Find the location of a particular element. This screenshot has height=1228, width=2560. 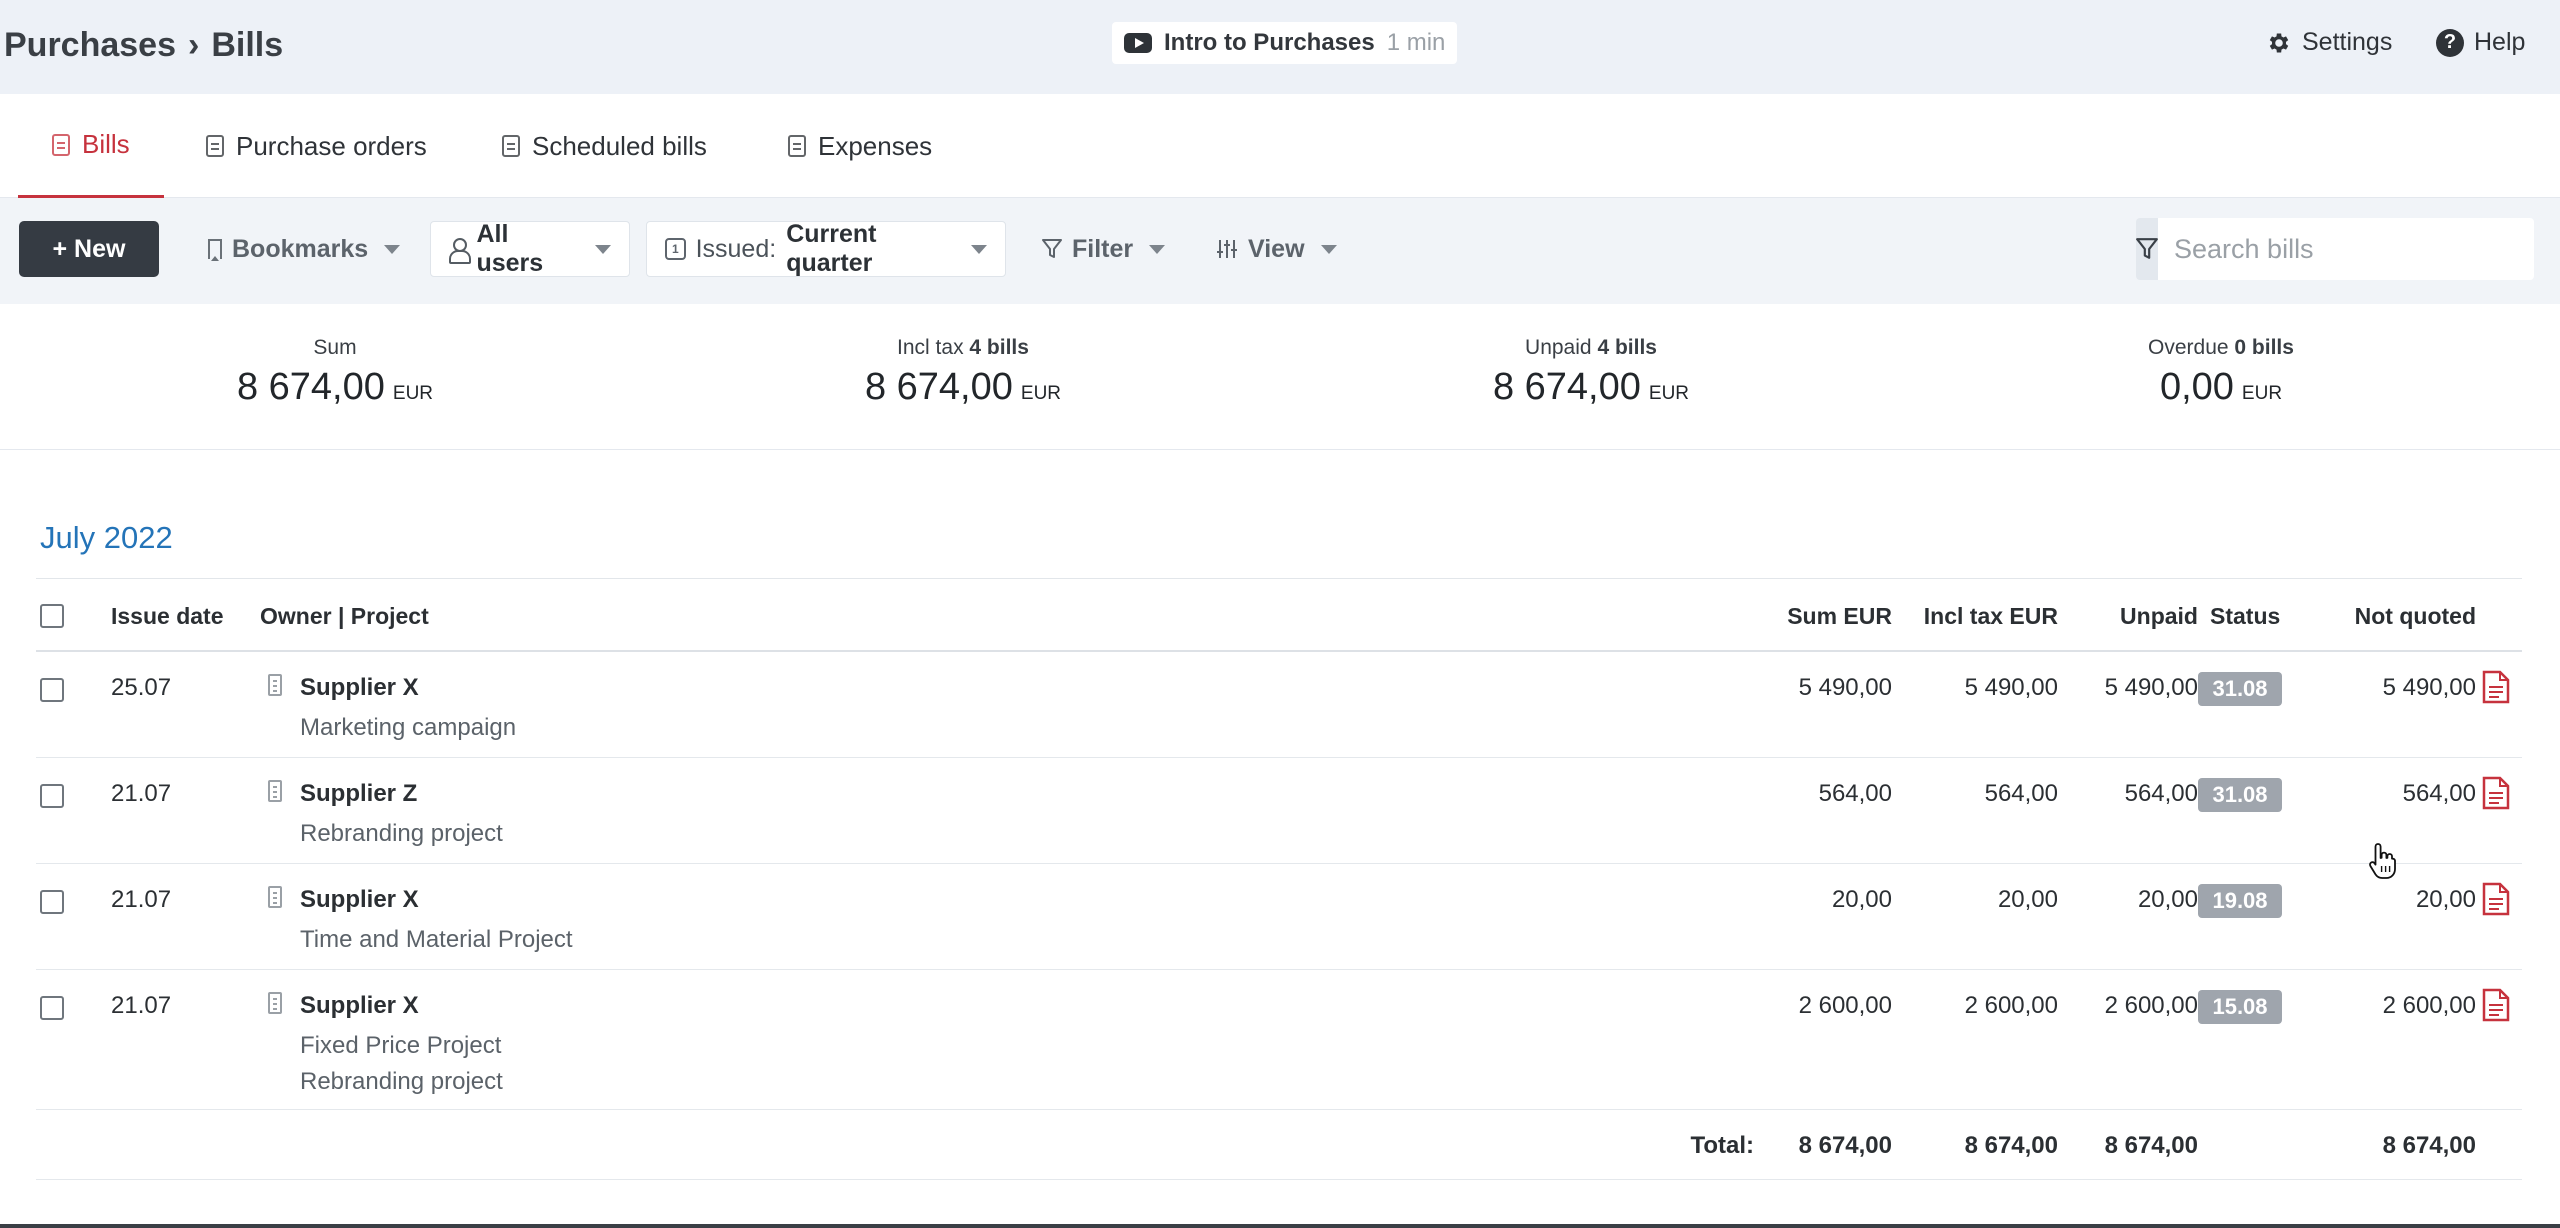

view-dropdown: View is located at coordinates (1276, 249).